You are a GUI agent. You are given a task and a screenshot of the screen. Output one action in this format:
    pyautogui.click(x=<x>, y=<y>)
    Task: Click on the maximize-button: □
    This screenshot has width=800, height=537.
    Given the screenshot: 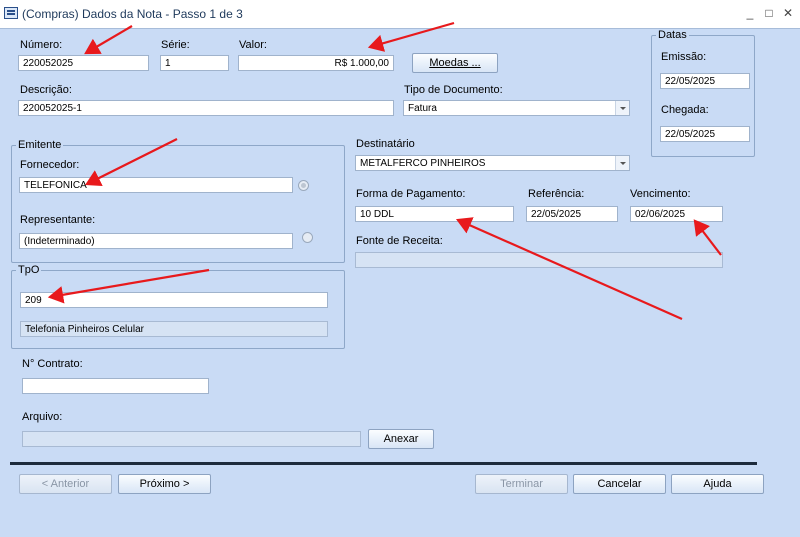 What is the action you would take?
    pyautogui.click(x=769, y=13)
    